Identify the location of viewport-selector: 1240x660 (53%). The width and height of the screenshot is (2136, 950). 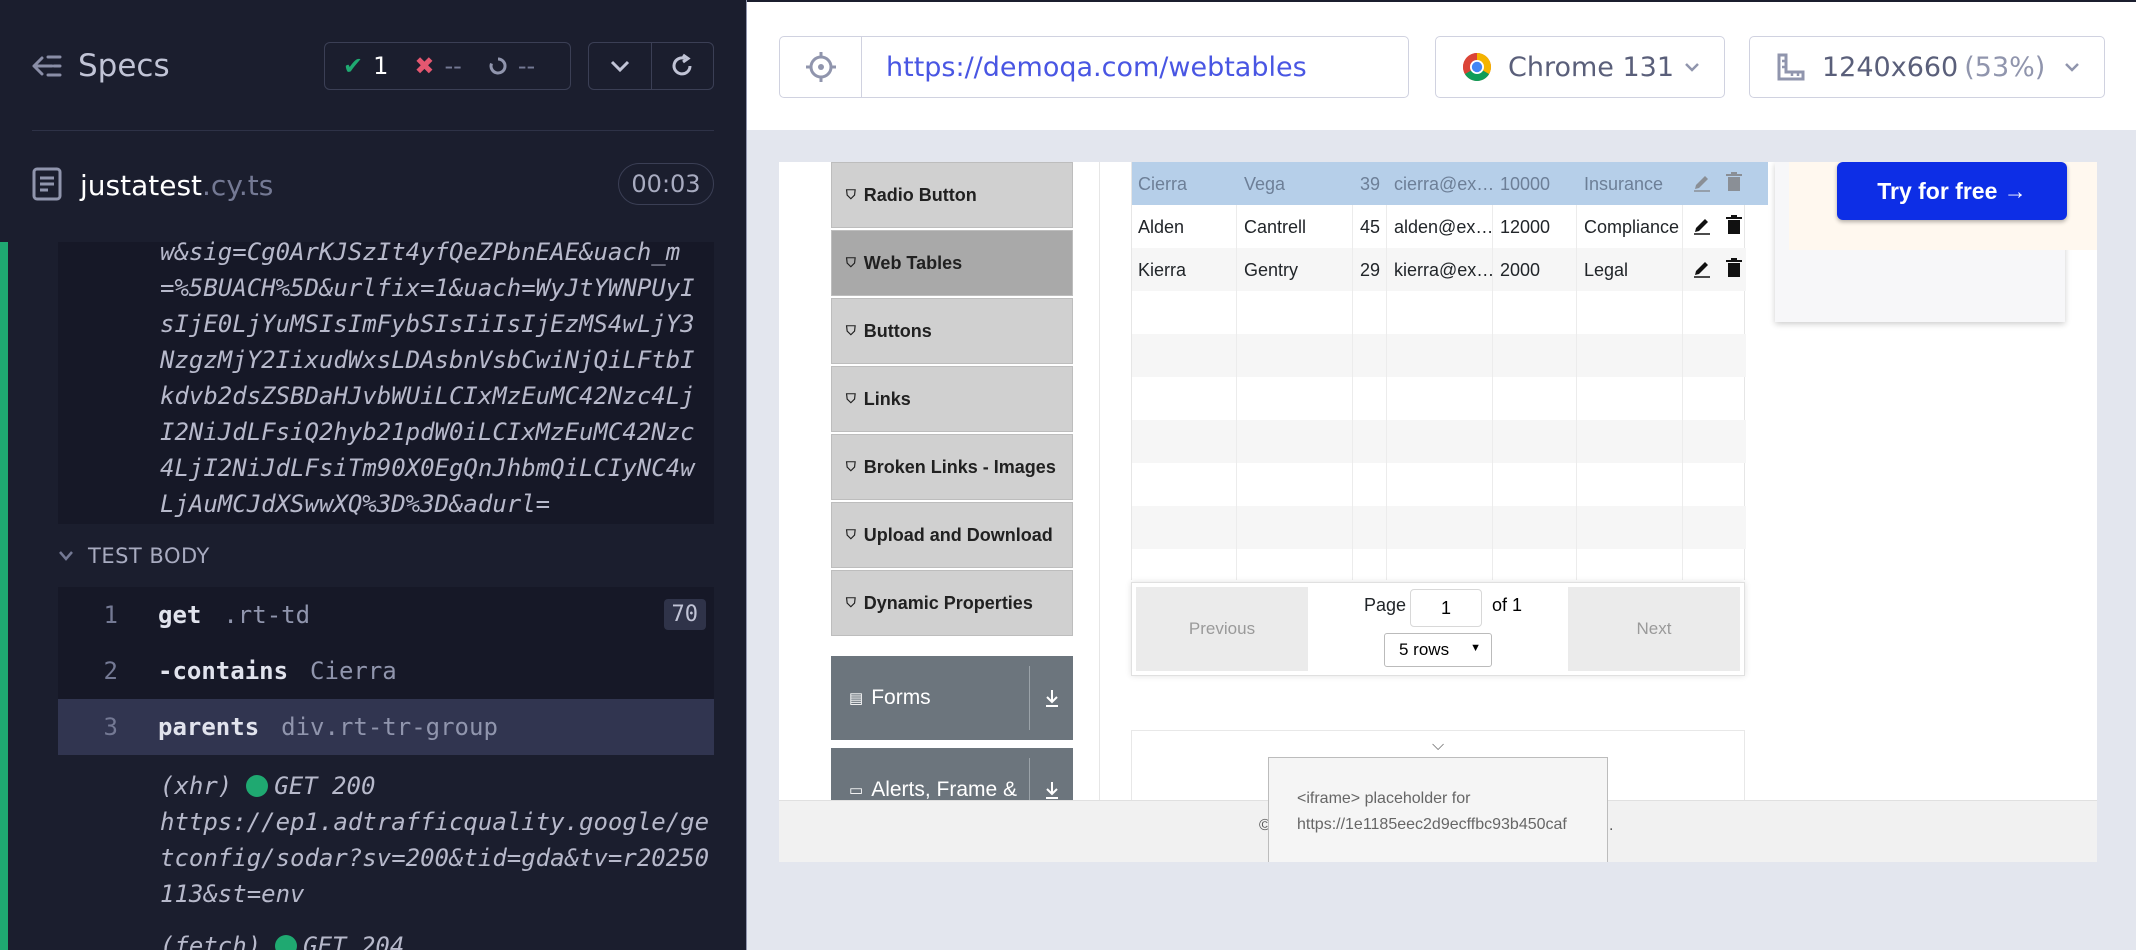
(1927, 67).